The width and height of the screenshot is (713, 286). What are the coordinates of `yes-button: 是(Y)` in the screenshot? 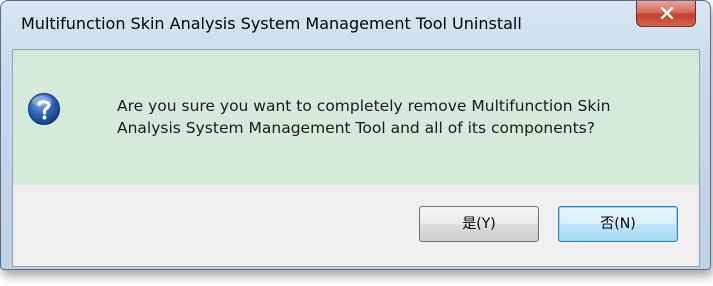 It's located at (479, 224).